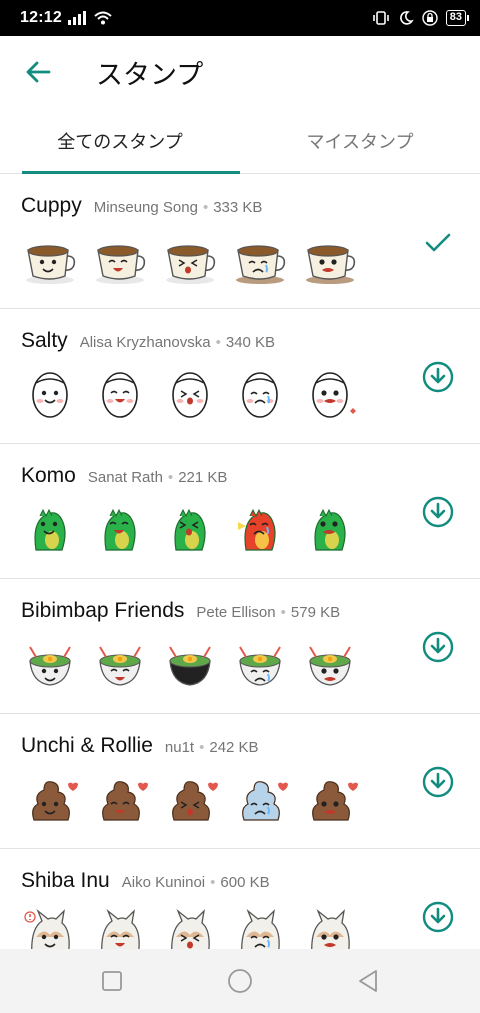  I want to click on pack-header: Unchi & Rollie nu1t • 242 KB, so click(140, 746).